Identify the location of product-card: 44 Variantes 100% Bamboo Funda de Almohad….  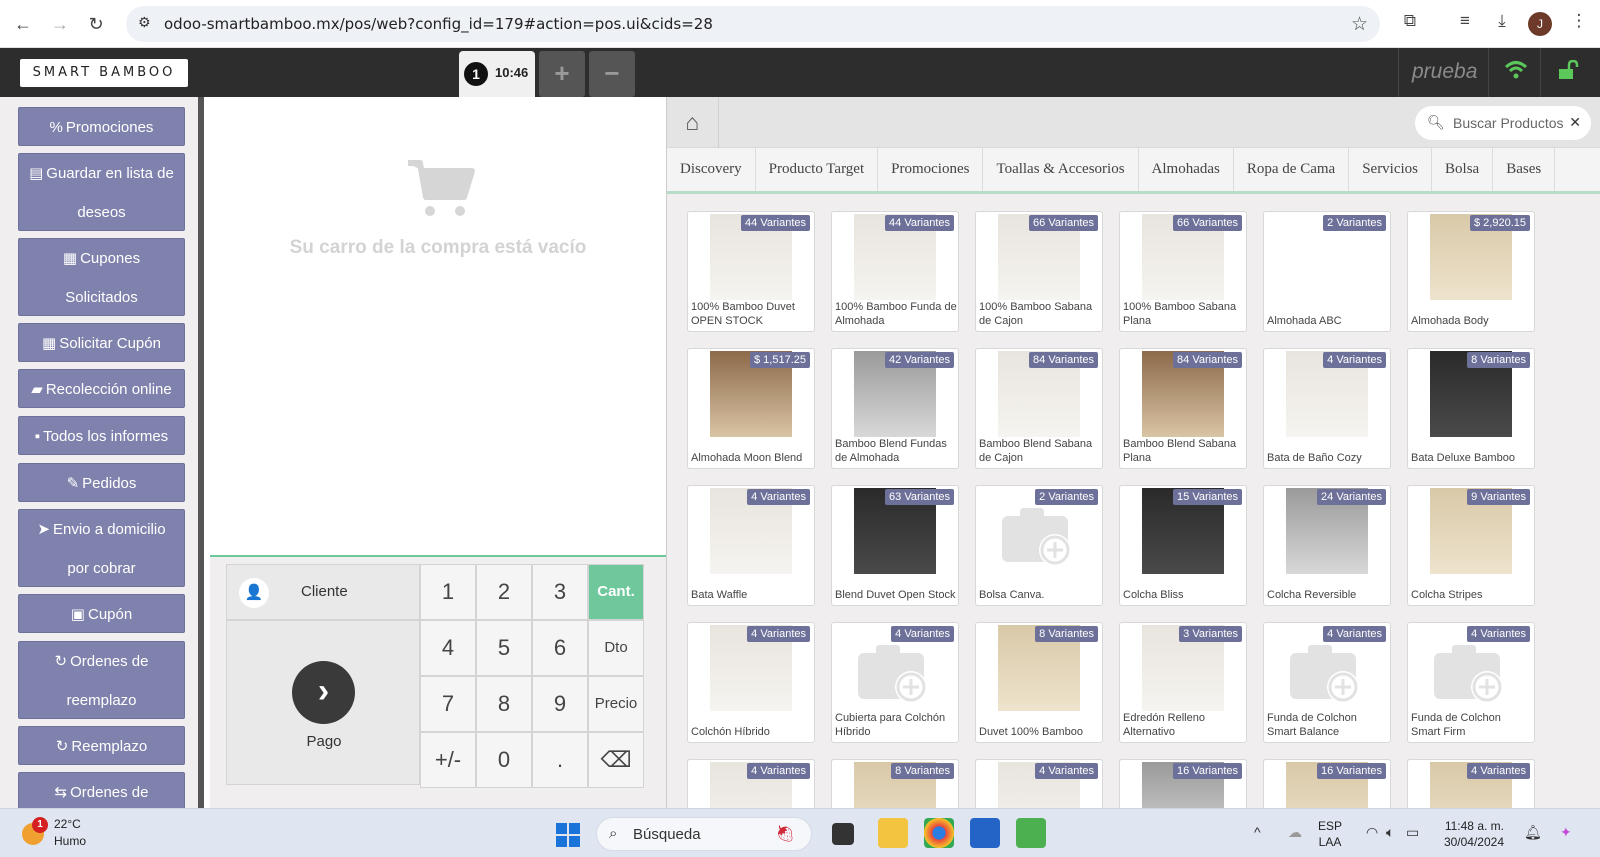
(895, 271).